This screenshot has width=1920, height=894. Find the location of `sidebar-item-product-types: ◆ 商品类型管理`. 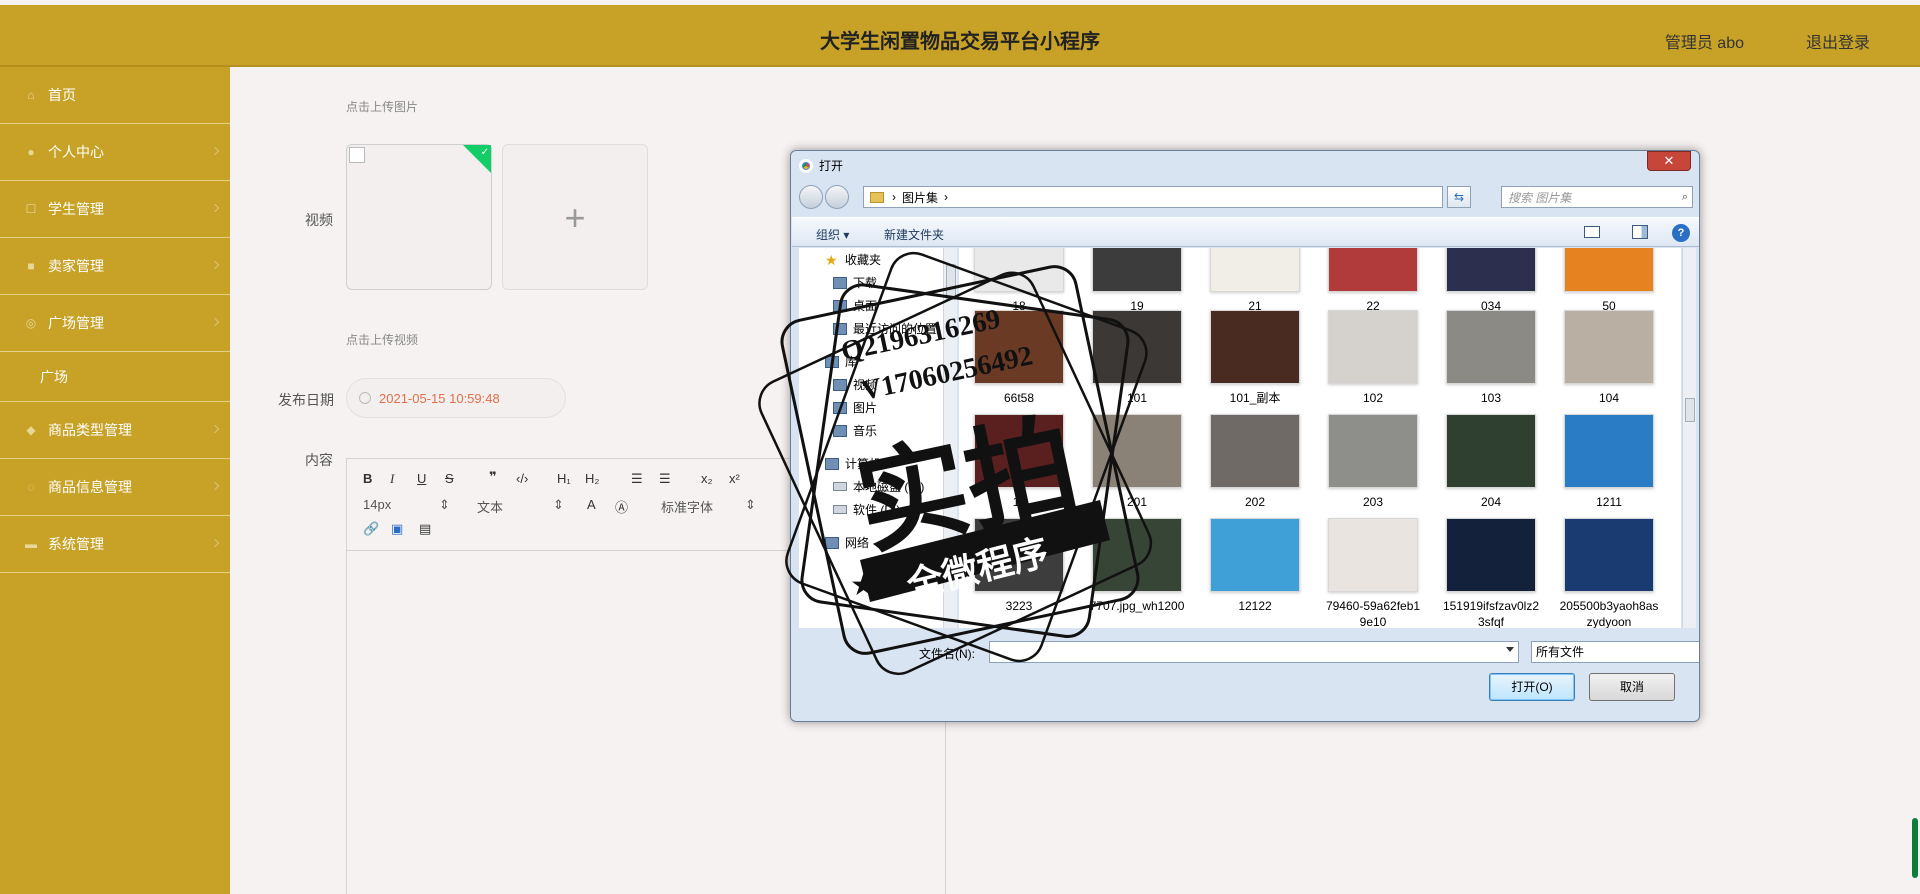

sidebar-item-product-types: ◆ 商品类型管理 is located at coordinates (115, 430).